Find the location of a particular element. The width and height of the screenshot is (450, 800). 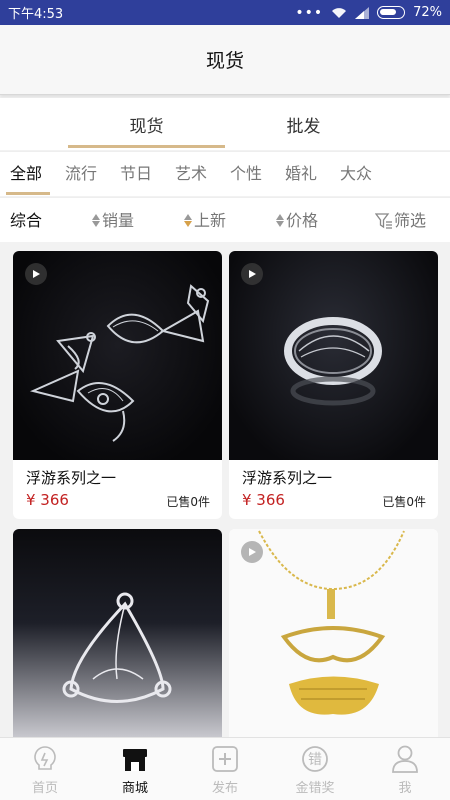

sort-sales: 销量 is located at coordinates (113, 220).